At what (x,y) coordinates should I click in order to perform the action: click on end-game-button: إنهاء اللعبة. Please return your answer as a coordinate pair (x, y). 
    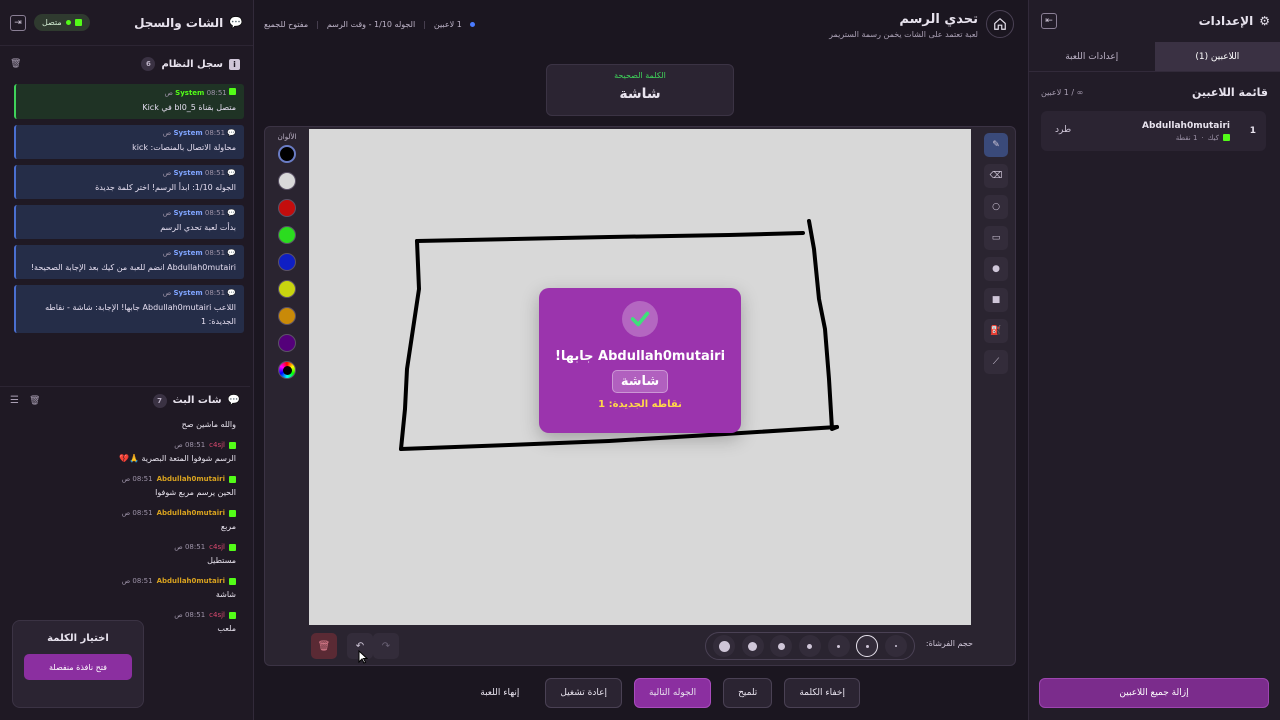
    Looking at the image, I should click on (499, 693).